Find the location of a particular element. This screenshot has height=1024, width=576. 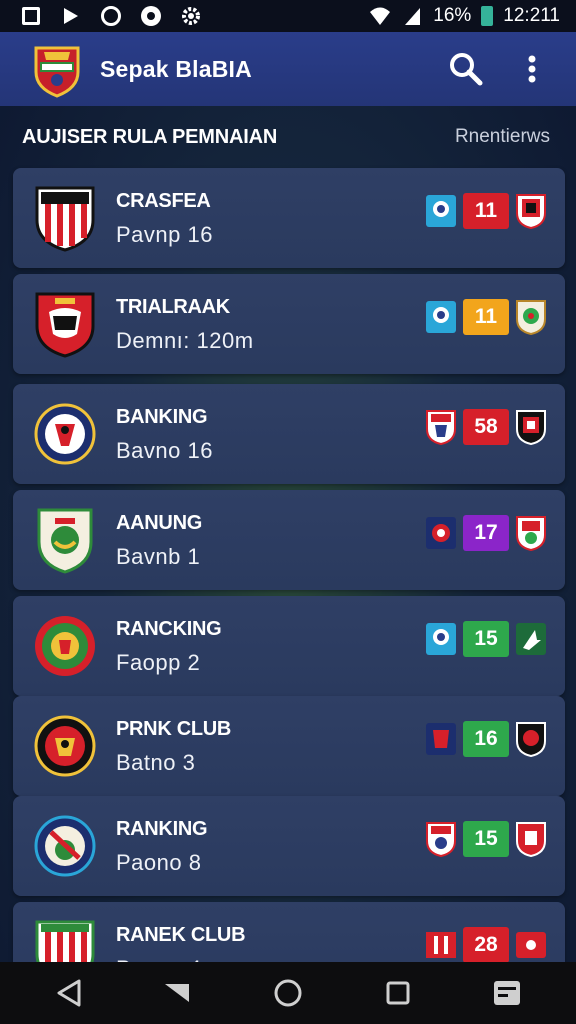

navigation-bar is located at coordinates (288, 993).